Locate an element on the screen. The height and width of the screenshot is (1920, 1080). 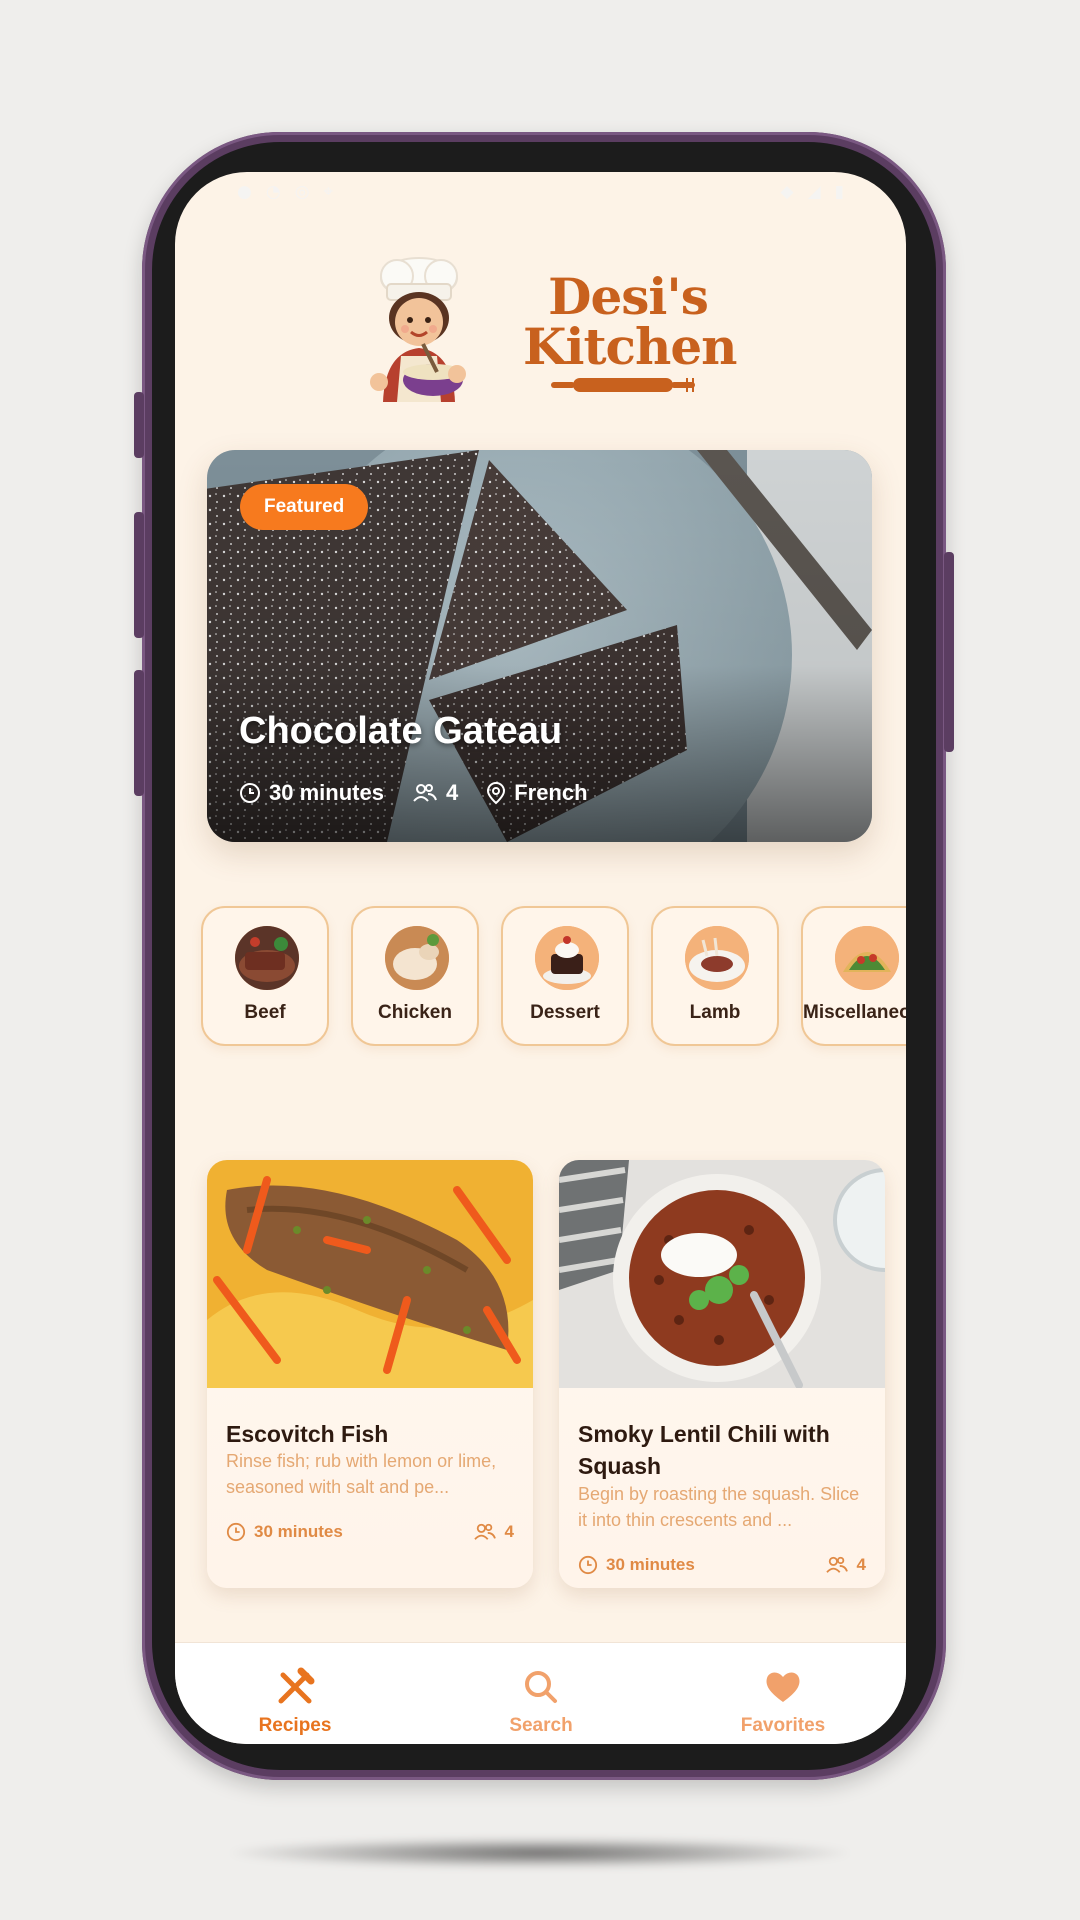
location-icon: ⌖ is located at coordinates (328, 192).